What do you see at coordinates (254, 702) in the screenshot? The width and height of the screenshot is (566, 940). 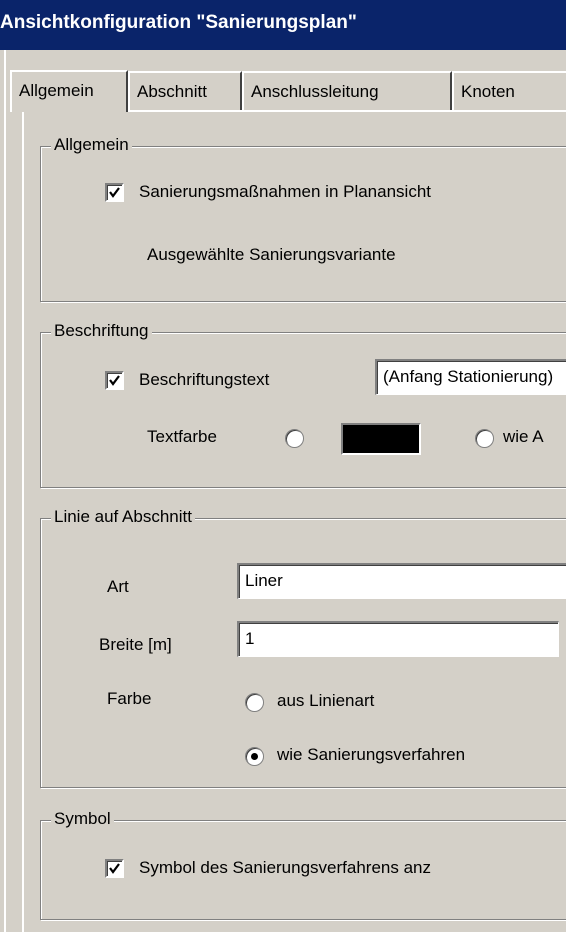 I see `aus-linienart-radio` at bounding box center [254, 702].